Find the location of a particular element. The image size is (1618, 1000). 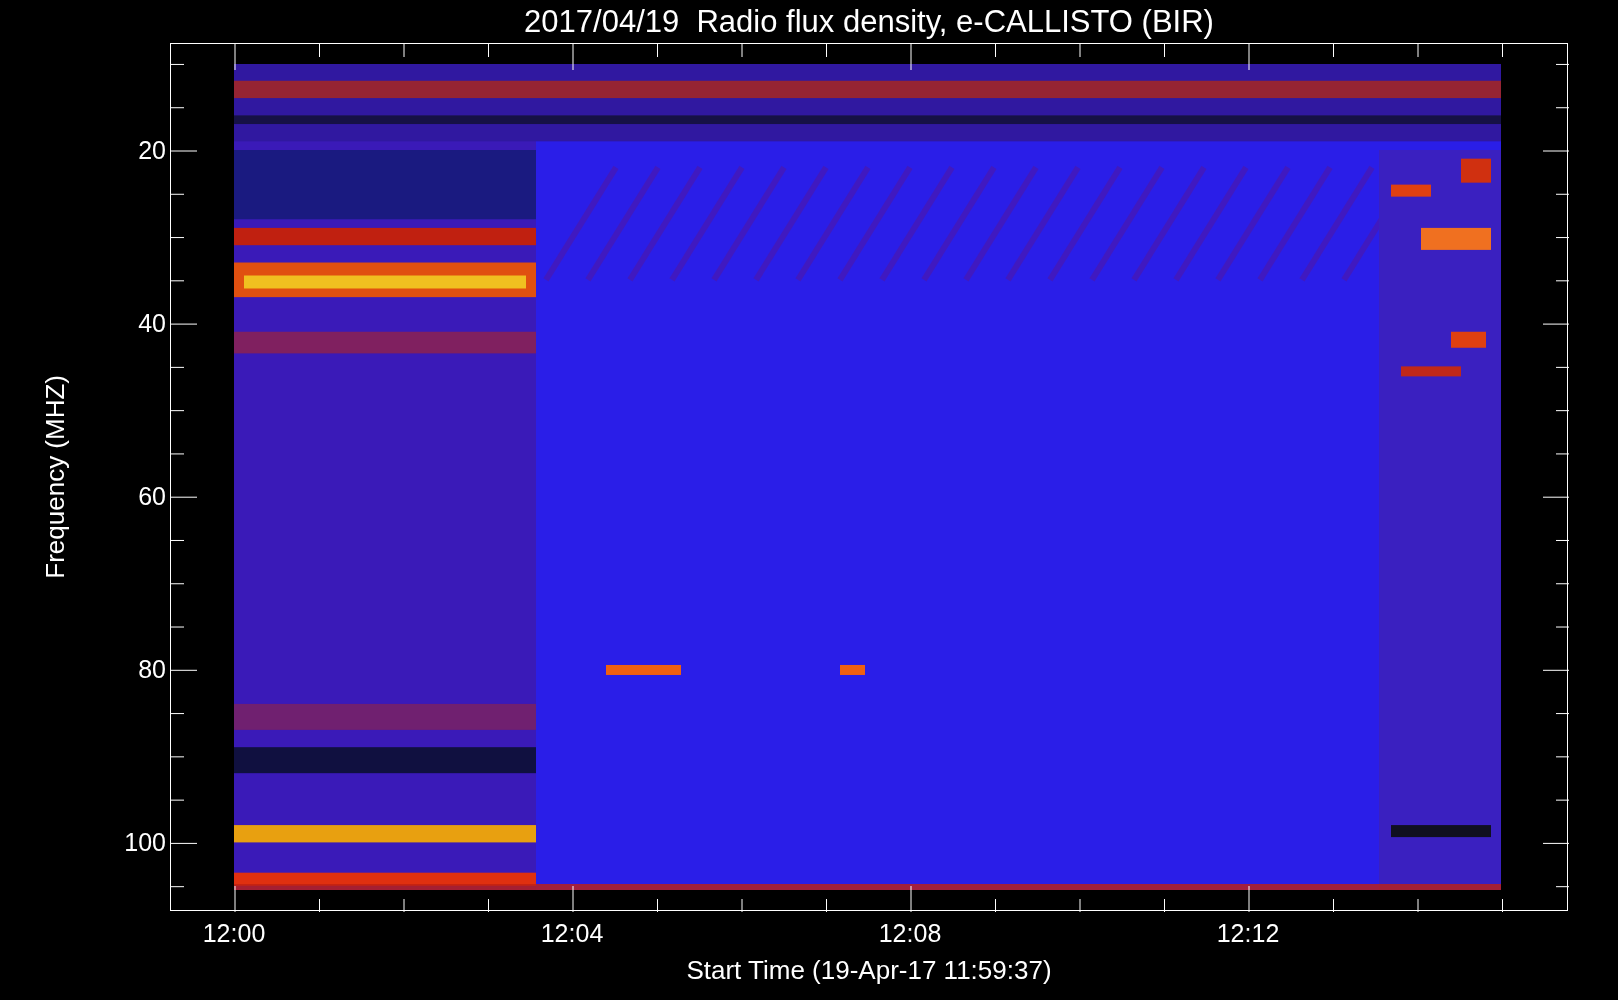

y-axis-label: Frequency (MHZ) is located at coordinates (55, 477).